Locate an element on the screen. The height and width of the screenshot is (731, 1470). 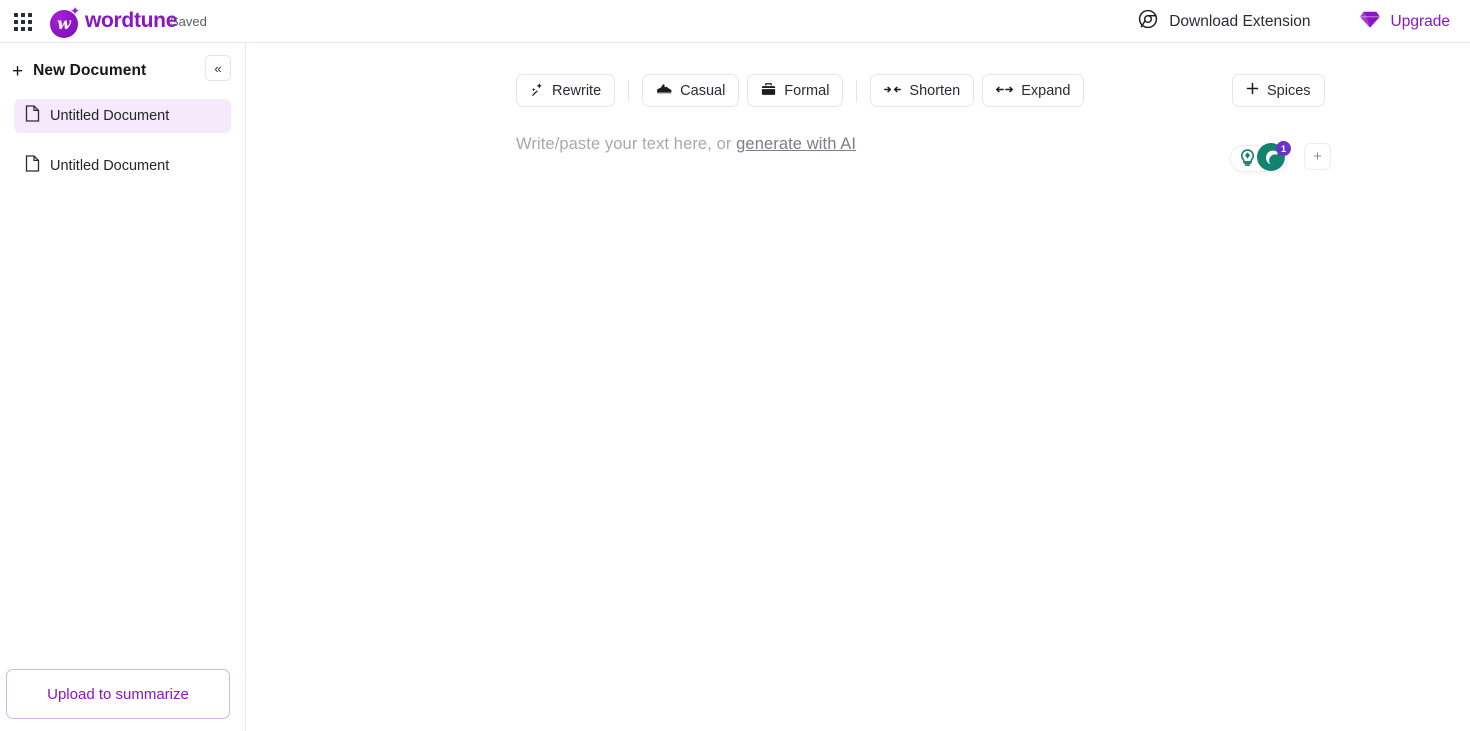
download-extension-label: Download Extension is located at coordinates (1240, 21).